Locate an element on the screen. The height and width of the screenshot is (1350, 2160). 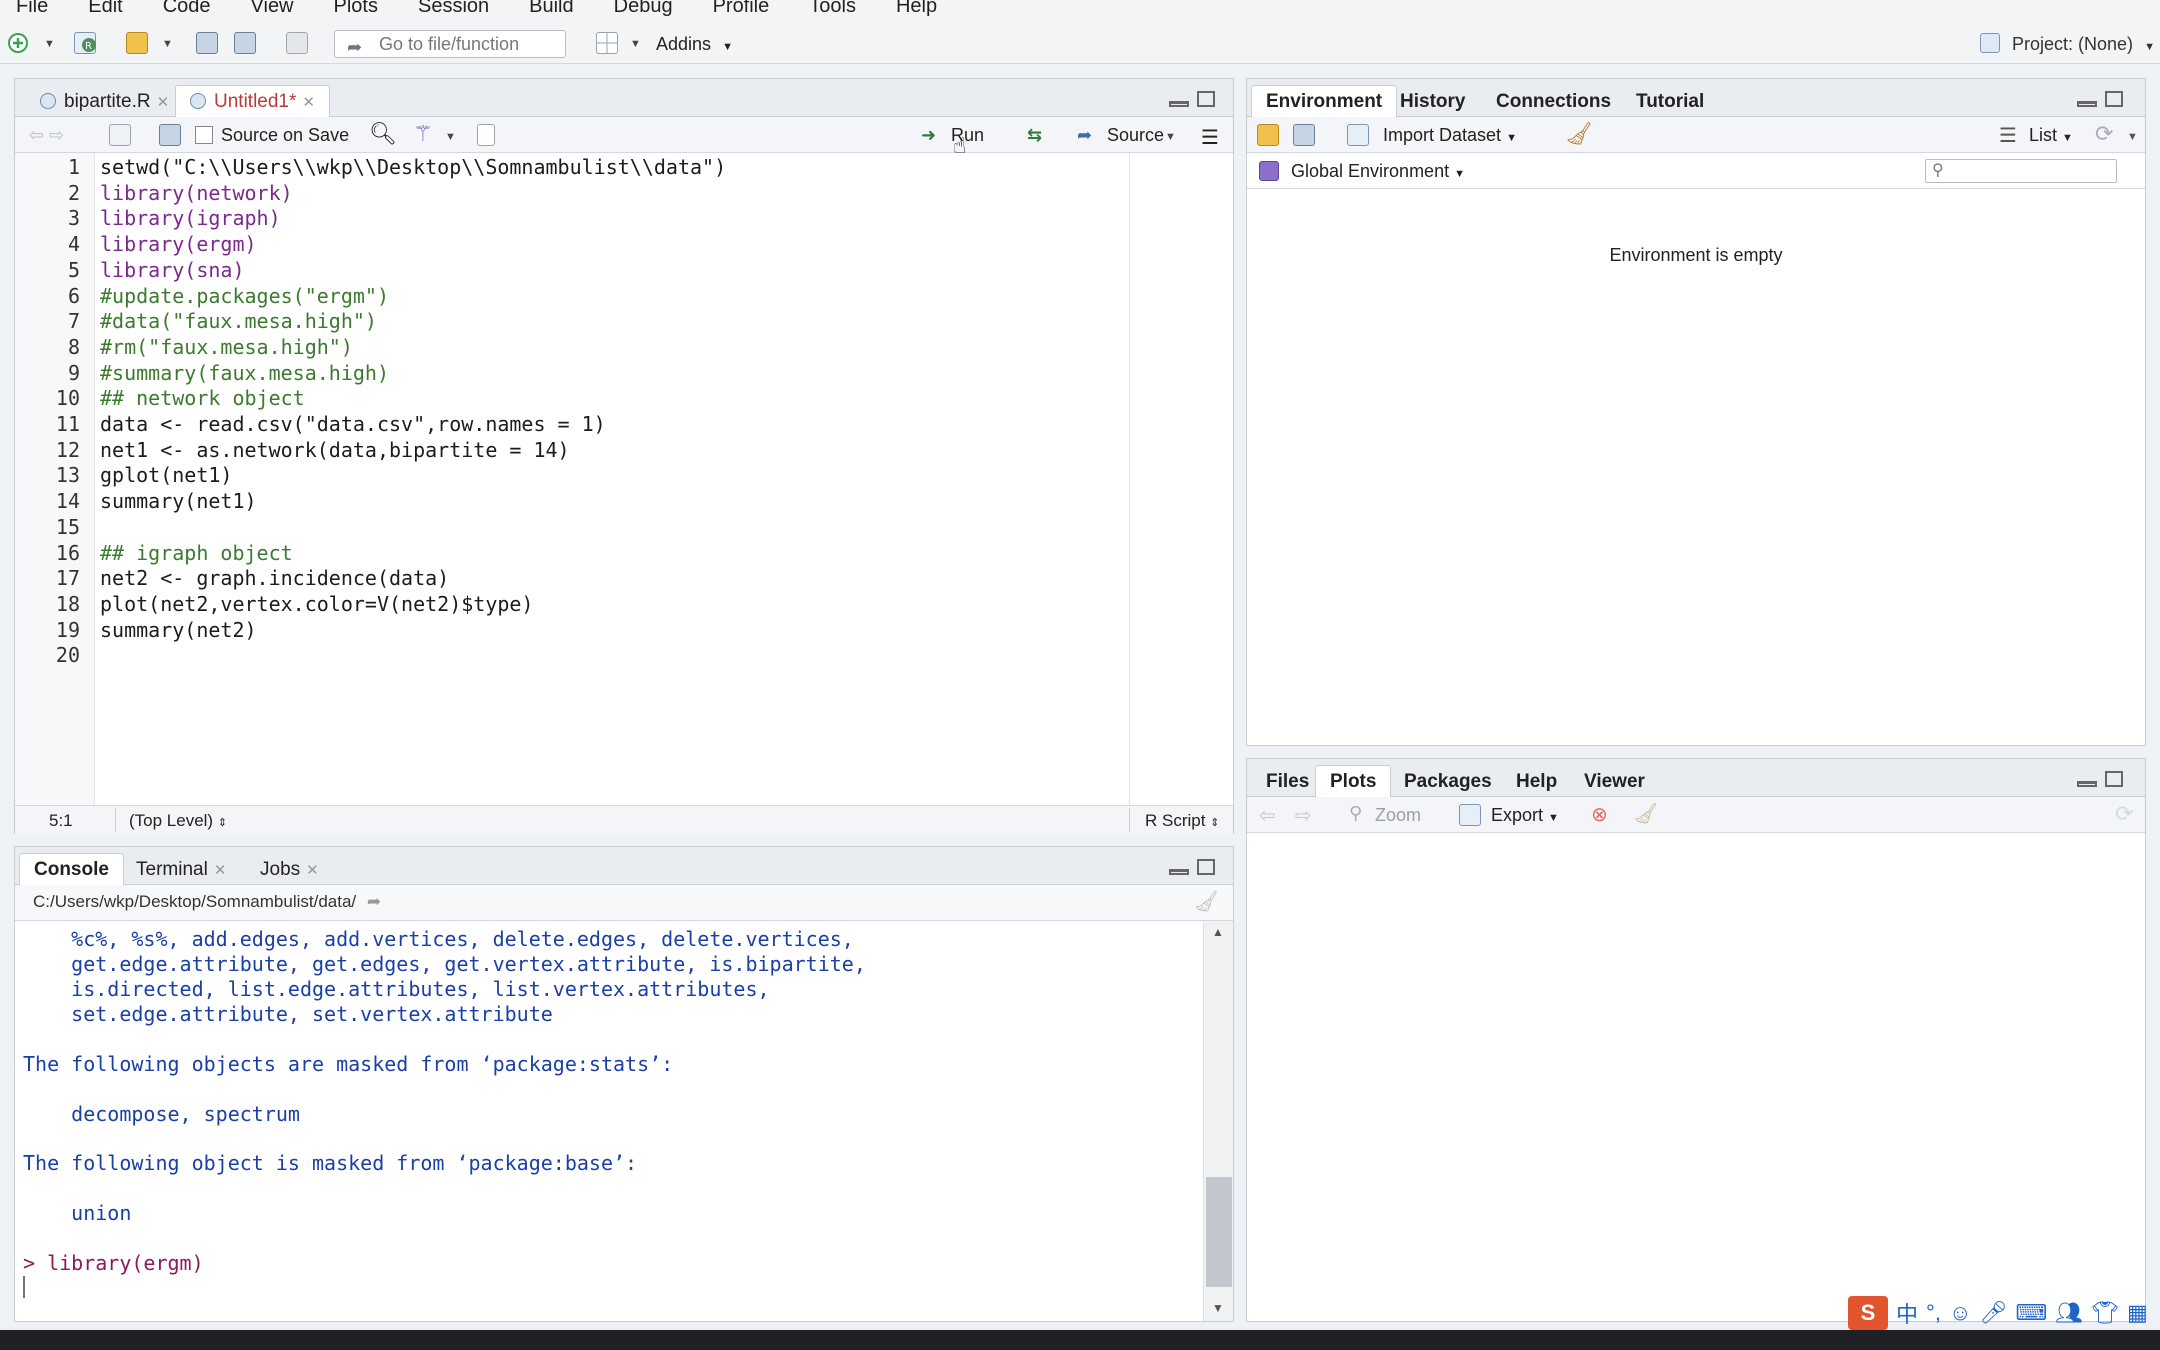
import-dataset-button: Import Dataset ▼ is located at coordinates (1450, 135).